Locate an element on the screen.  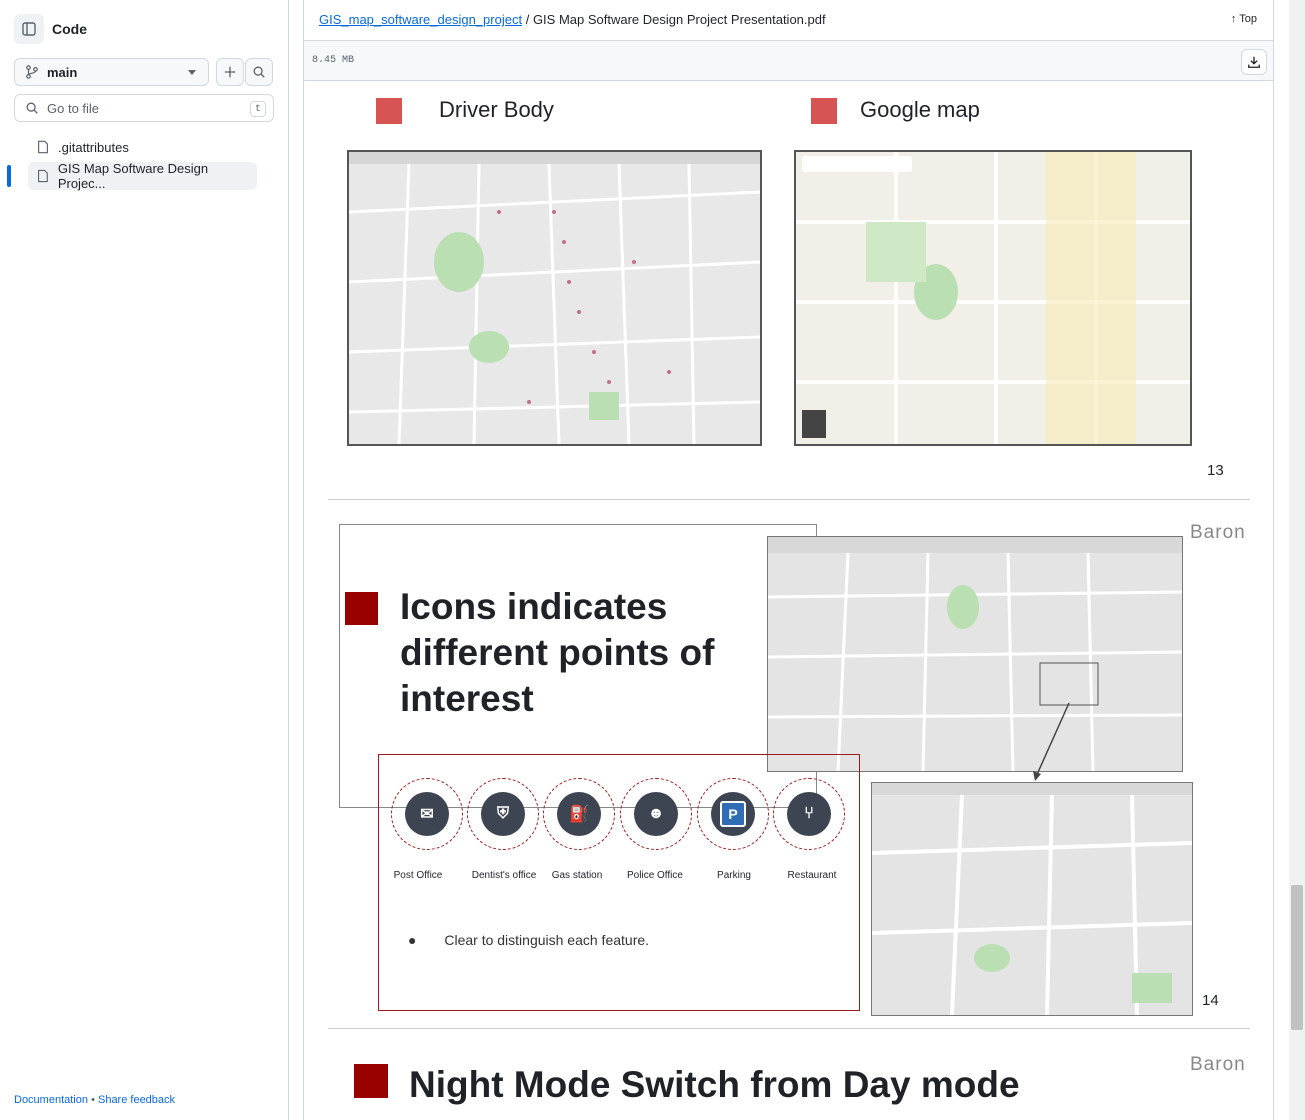
bullet-text: ● Clear to distinguish each feature. is located at coordinates (528, 940).